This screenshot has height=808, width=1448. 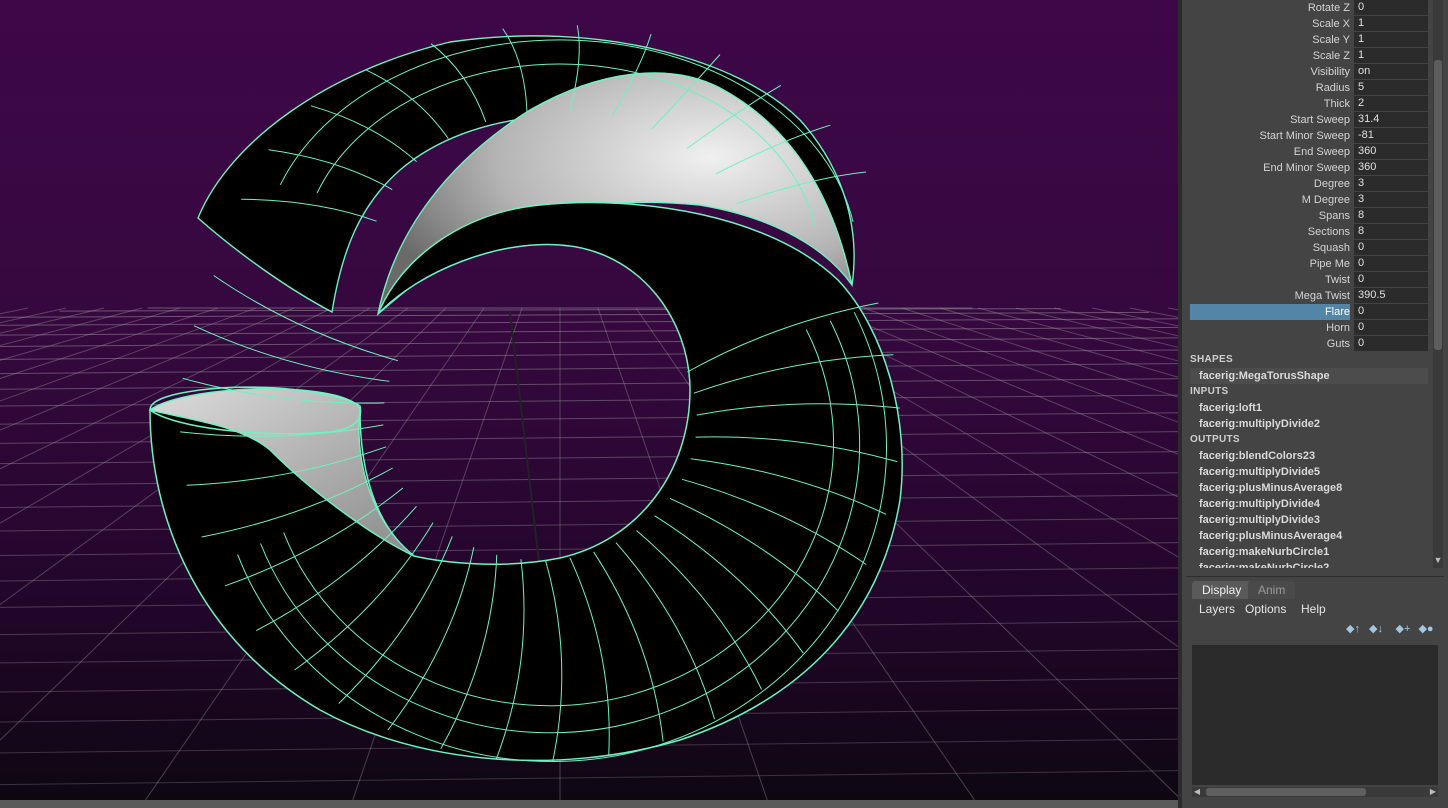 I want to click on attr-label: Spans, so click(x=1270, y=216).